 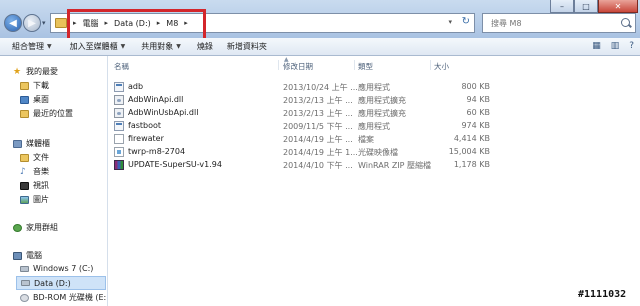 I want to click on breadcrumb-data-drive: Data (D:) ▸, so click(x=137, y=23).